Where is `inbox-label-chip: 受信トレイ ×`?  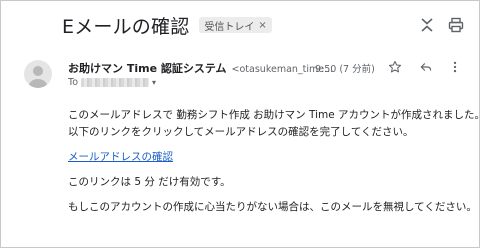 inbox-label-chip: 受信トレイ × is located at coordinates (235, 25).